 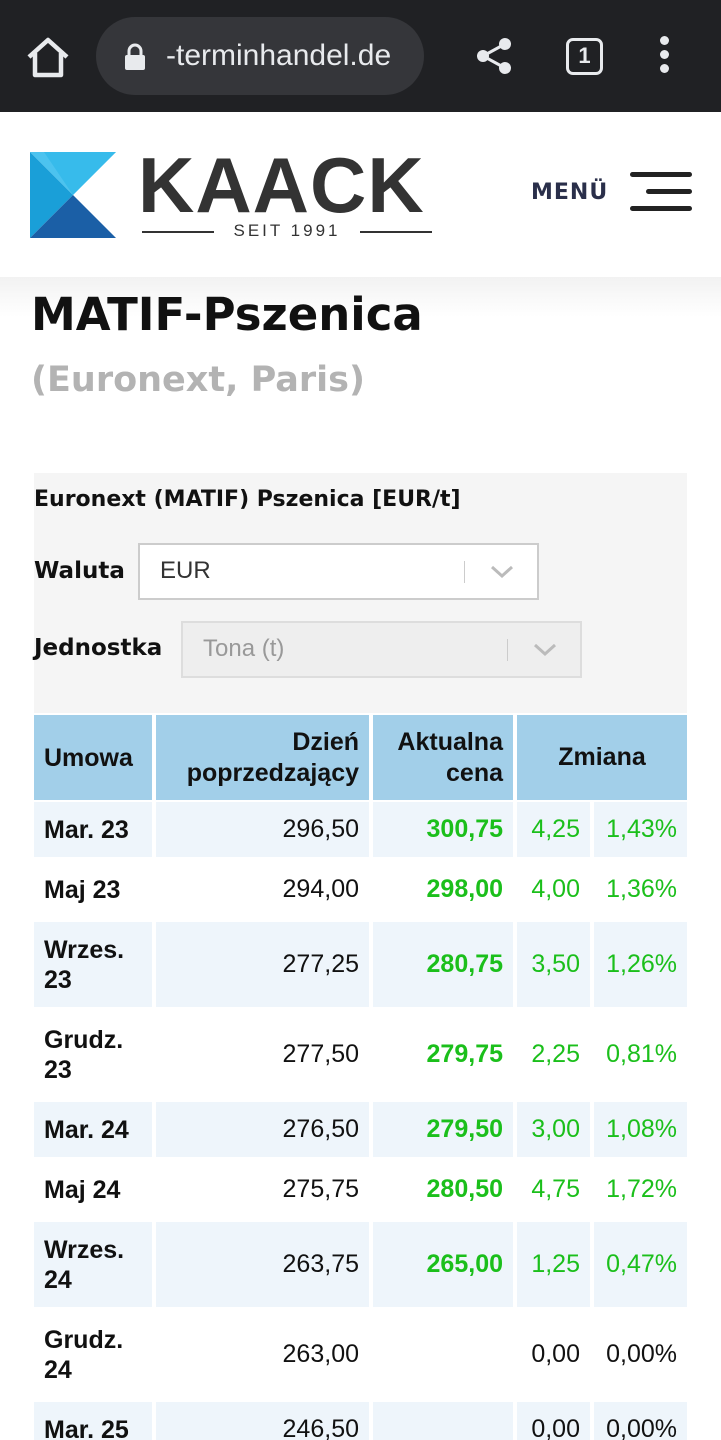 I want to click on site-header: KAACK SEIT 1991 MENÜ, so click(x=360, y=194).